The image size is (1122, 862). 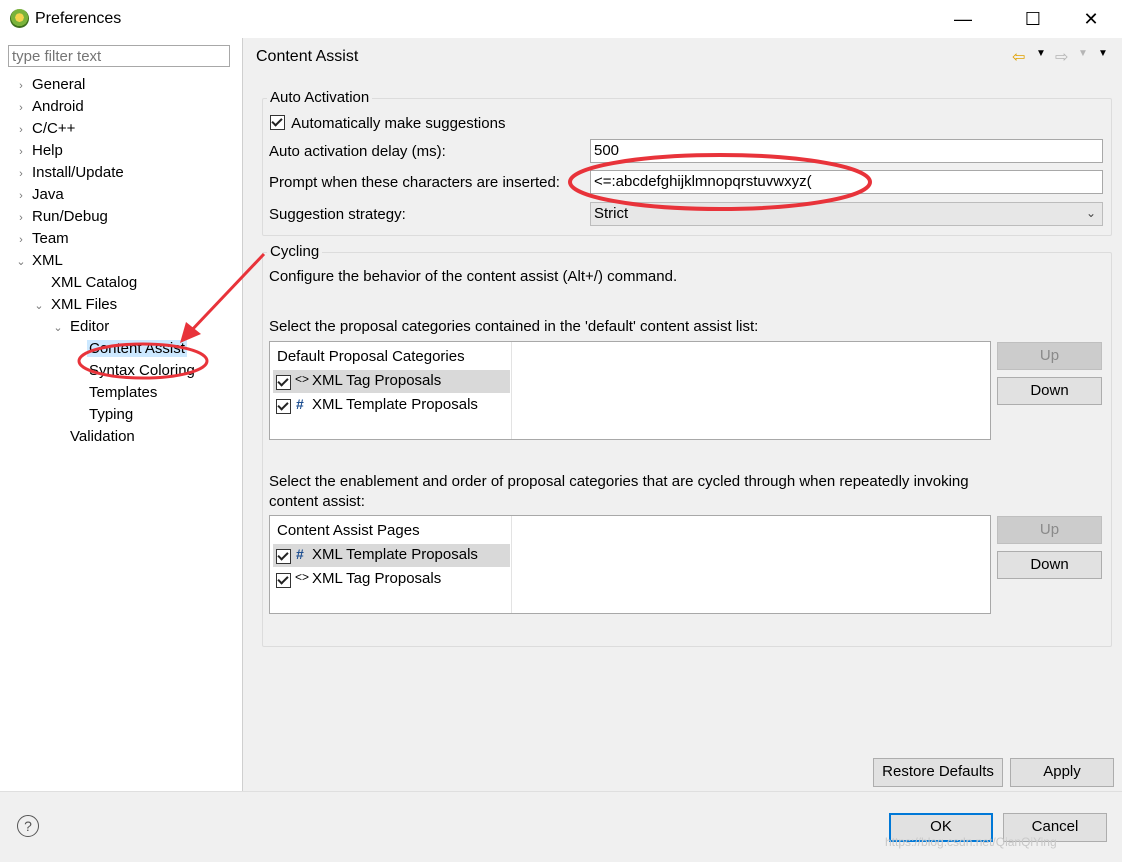 What do you see at coordinates (277, 122) in the screenshot?
I see `auto-suggest-checkbox` at bounding box center [277, 122].